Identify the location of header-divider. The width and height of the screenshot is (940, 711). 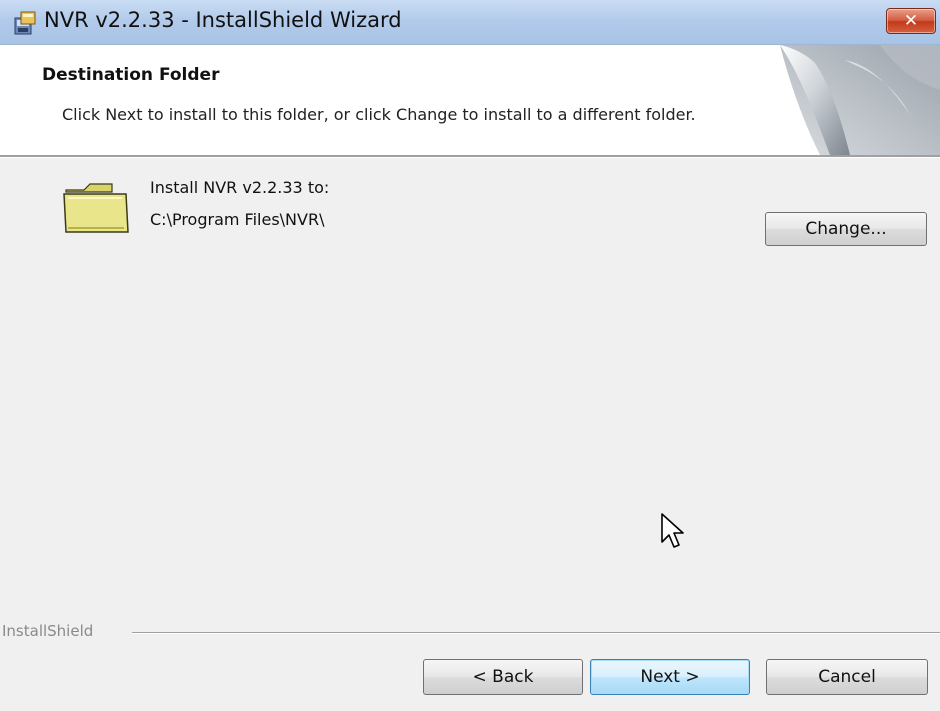
(470, 156).